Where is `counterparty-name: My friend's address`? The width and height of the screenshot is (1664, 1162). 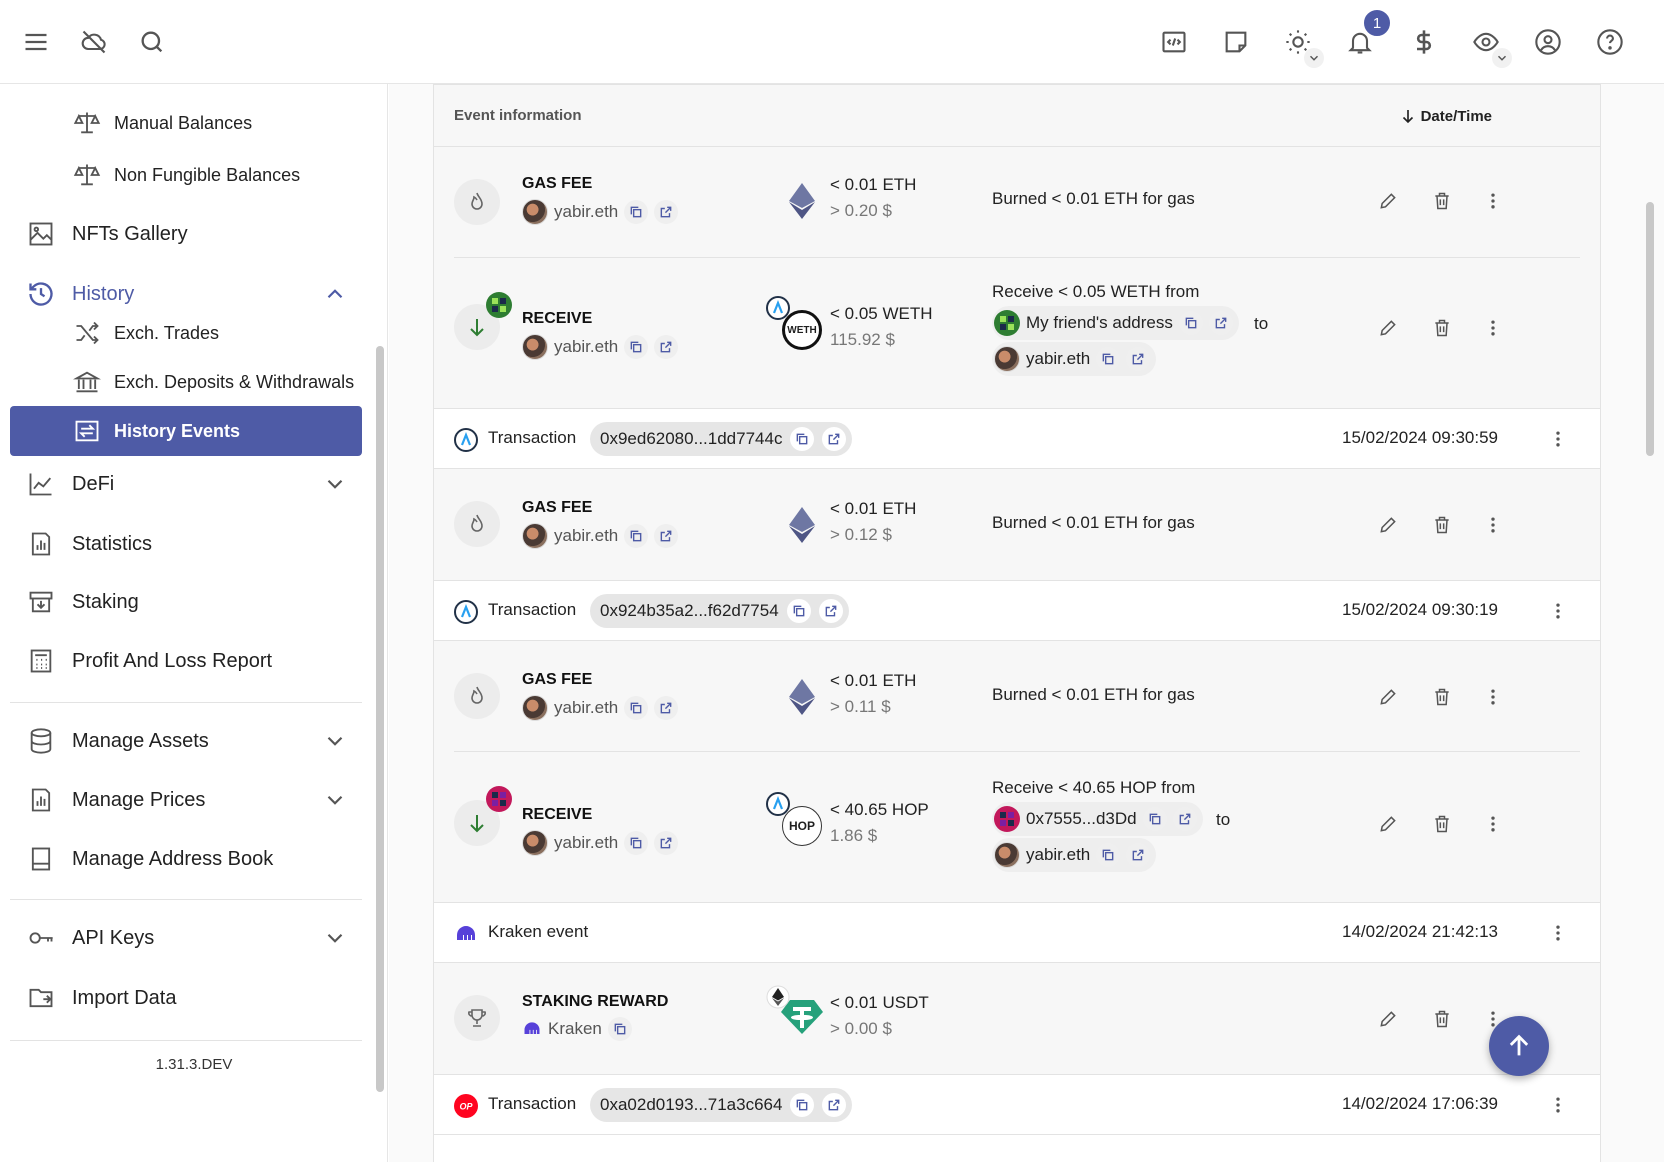
counterparty-name: My friend's address is located at coordinates (1099, 322).